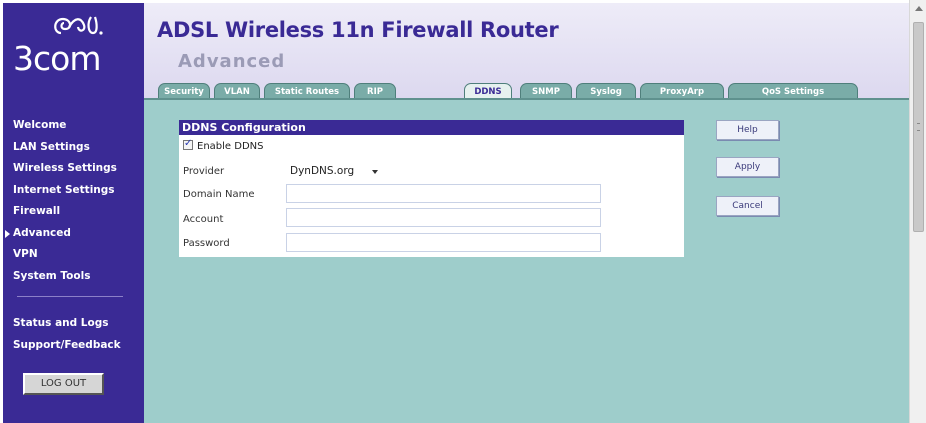 Image resolution: width=926 pixels, height=423 pixels. What do you see at coordinates (77, 324) in the screenshot?
I see `sidebar-item-status-and-logs: Status and Logs` at bounding box center [77, 324].